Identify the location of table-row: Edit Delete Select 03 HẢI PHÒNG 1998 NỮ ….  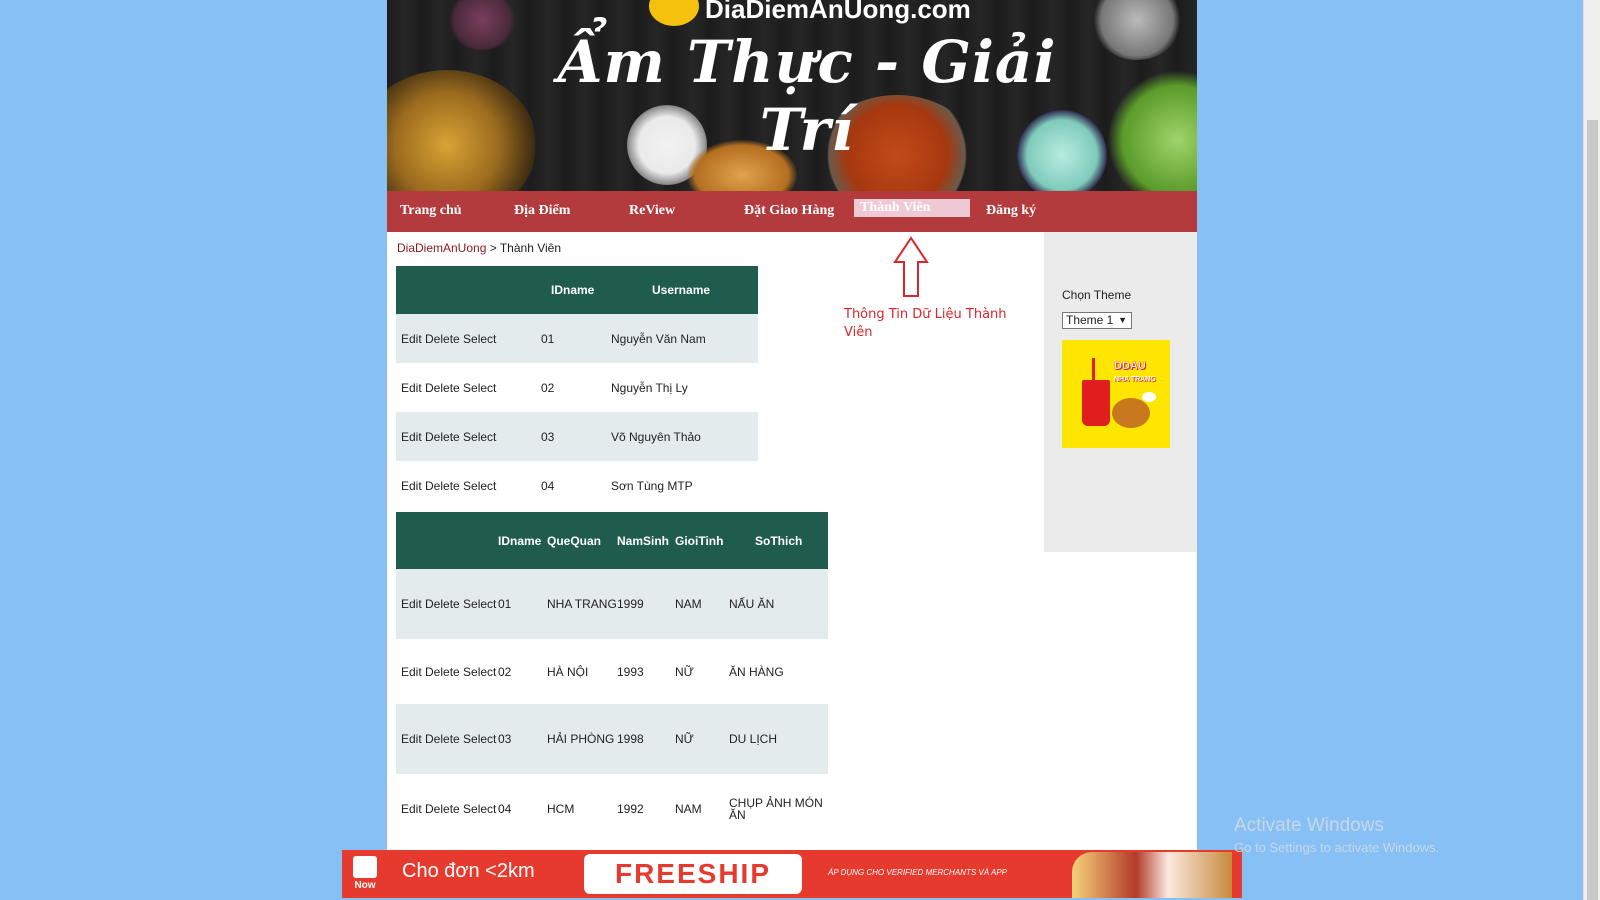
(612, 739).